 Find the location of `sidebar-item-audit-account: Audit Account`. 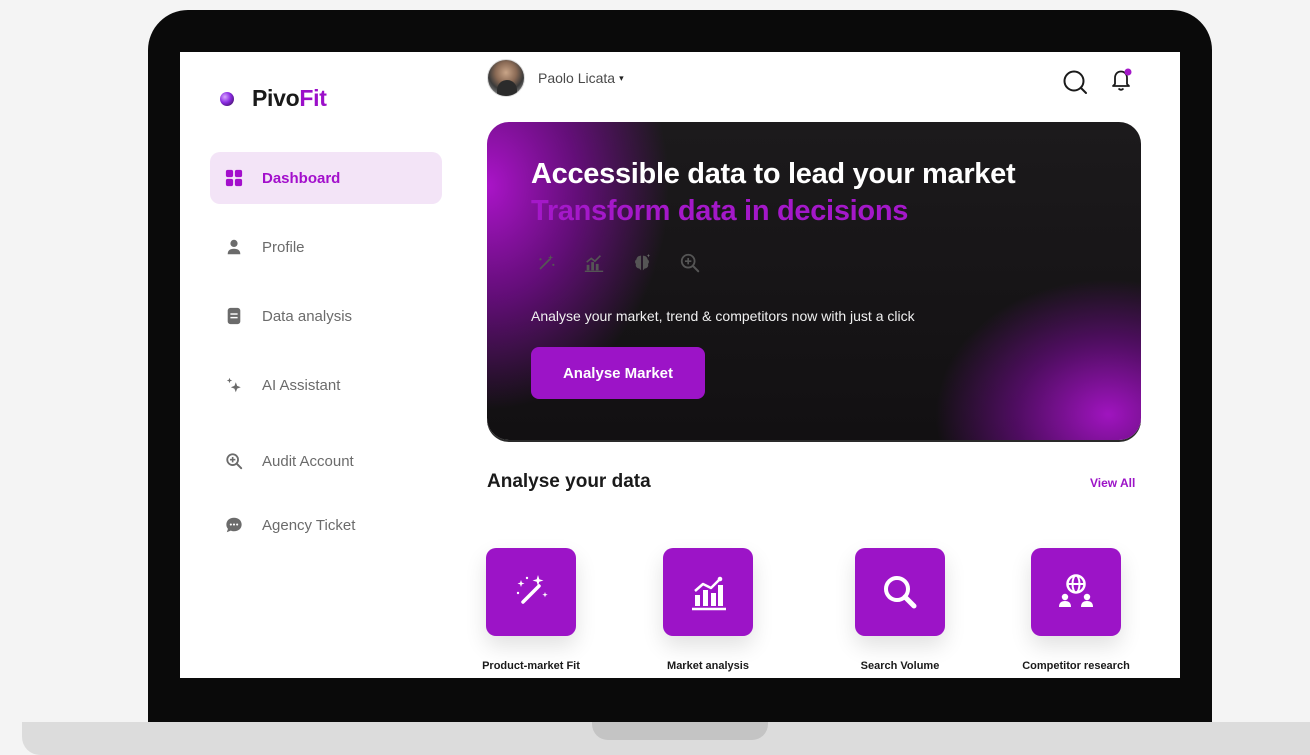

sidebar-item-audit-account: Audit Account is located at coordinates (326, 461).